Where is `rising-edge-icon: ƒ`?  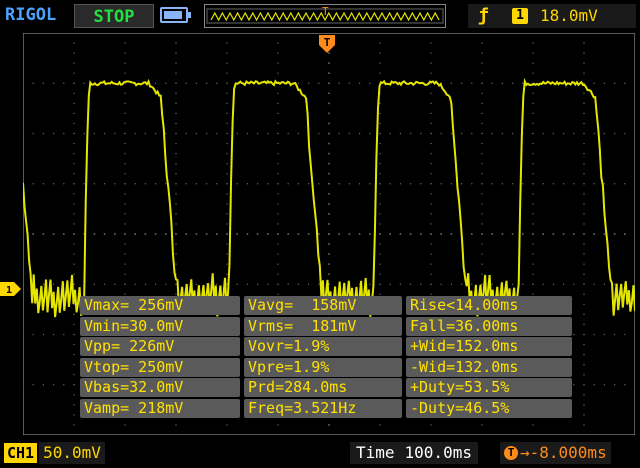 rising-edge-icon: ƒ is located at coordinates (483, 15).